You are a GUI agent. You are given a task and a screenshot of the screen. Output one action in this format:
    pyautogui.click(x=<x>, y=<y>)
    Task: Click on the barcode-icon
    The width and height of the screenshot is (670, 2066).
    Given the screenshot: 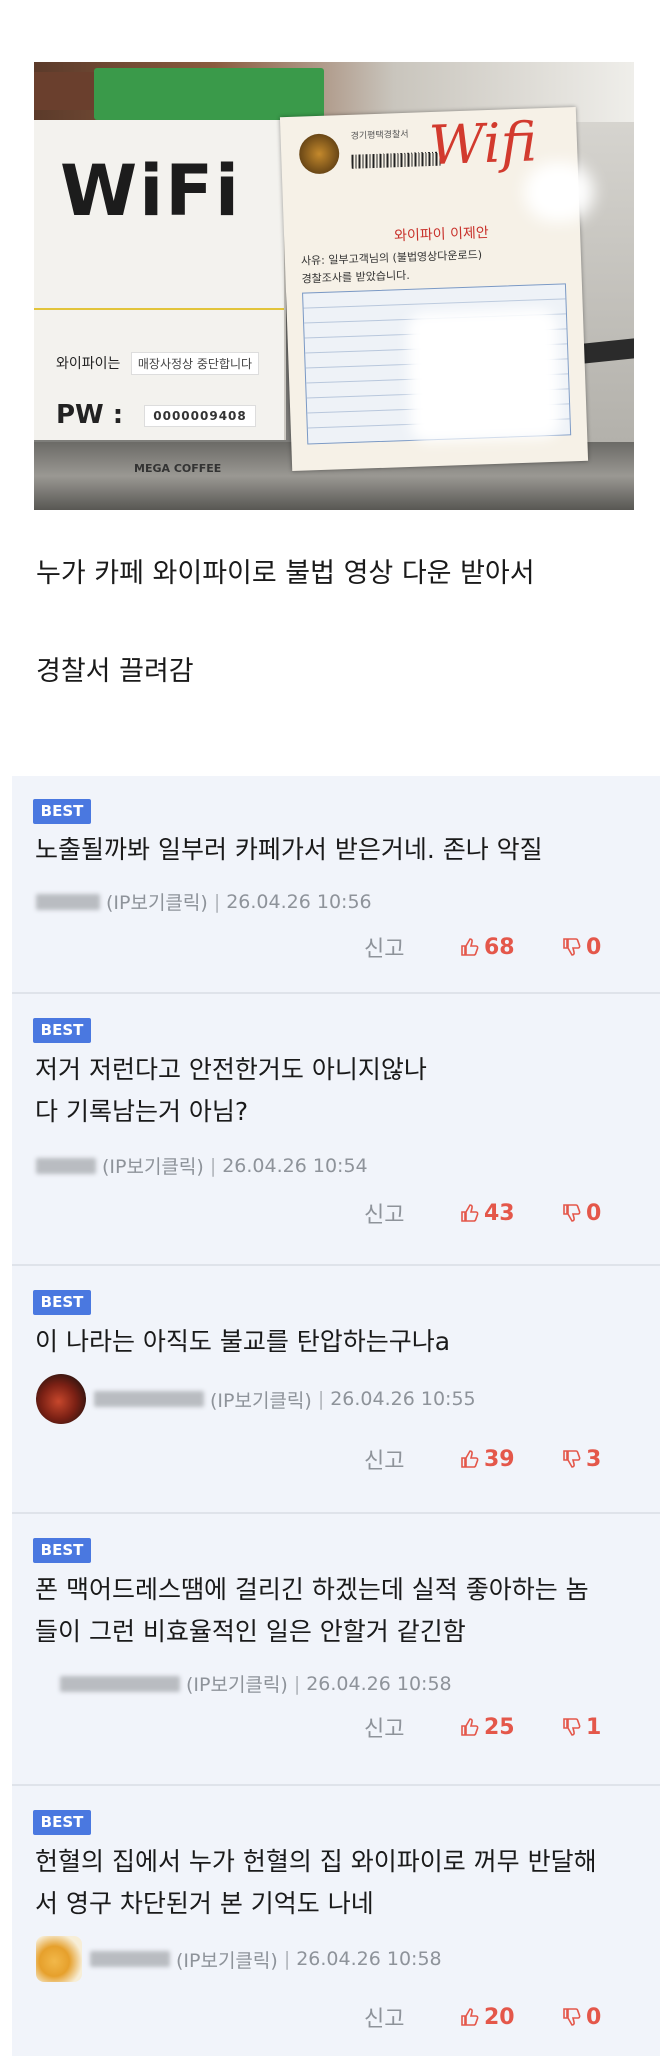 What is the action you would take?
    pyautogui.click(x=396, y=160)
    